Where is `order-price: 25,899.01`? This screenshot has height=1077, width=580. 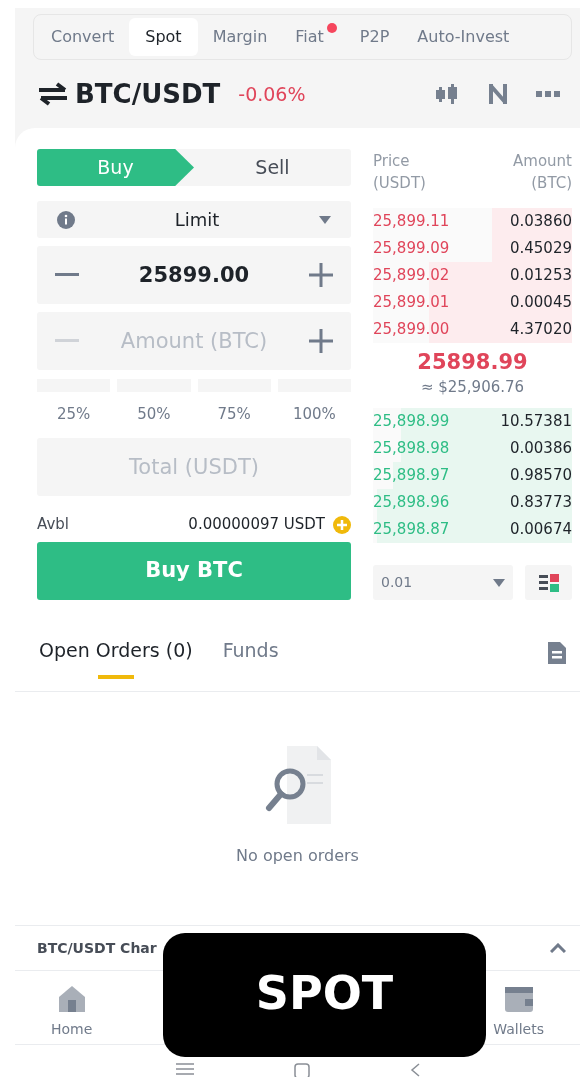 order-price: 25,899.01 is located at coordinates (411, 302).